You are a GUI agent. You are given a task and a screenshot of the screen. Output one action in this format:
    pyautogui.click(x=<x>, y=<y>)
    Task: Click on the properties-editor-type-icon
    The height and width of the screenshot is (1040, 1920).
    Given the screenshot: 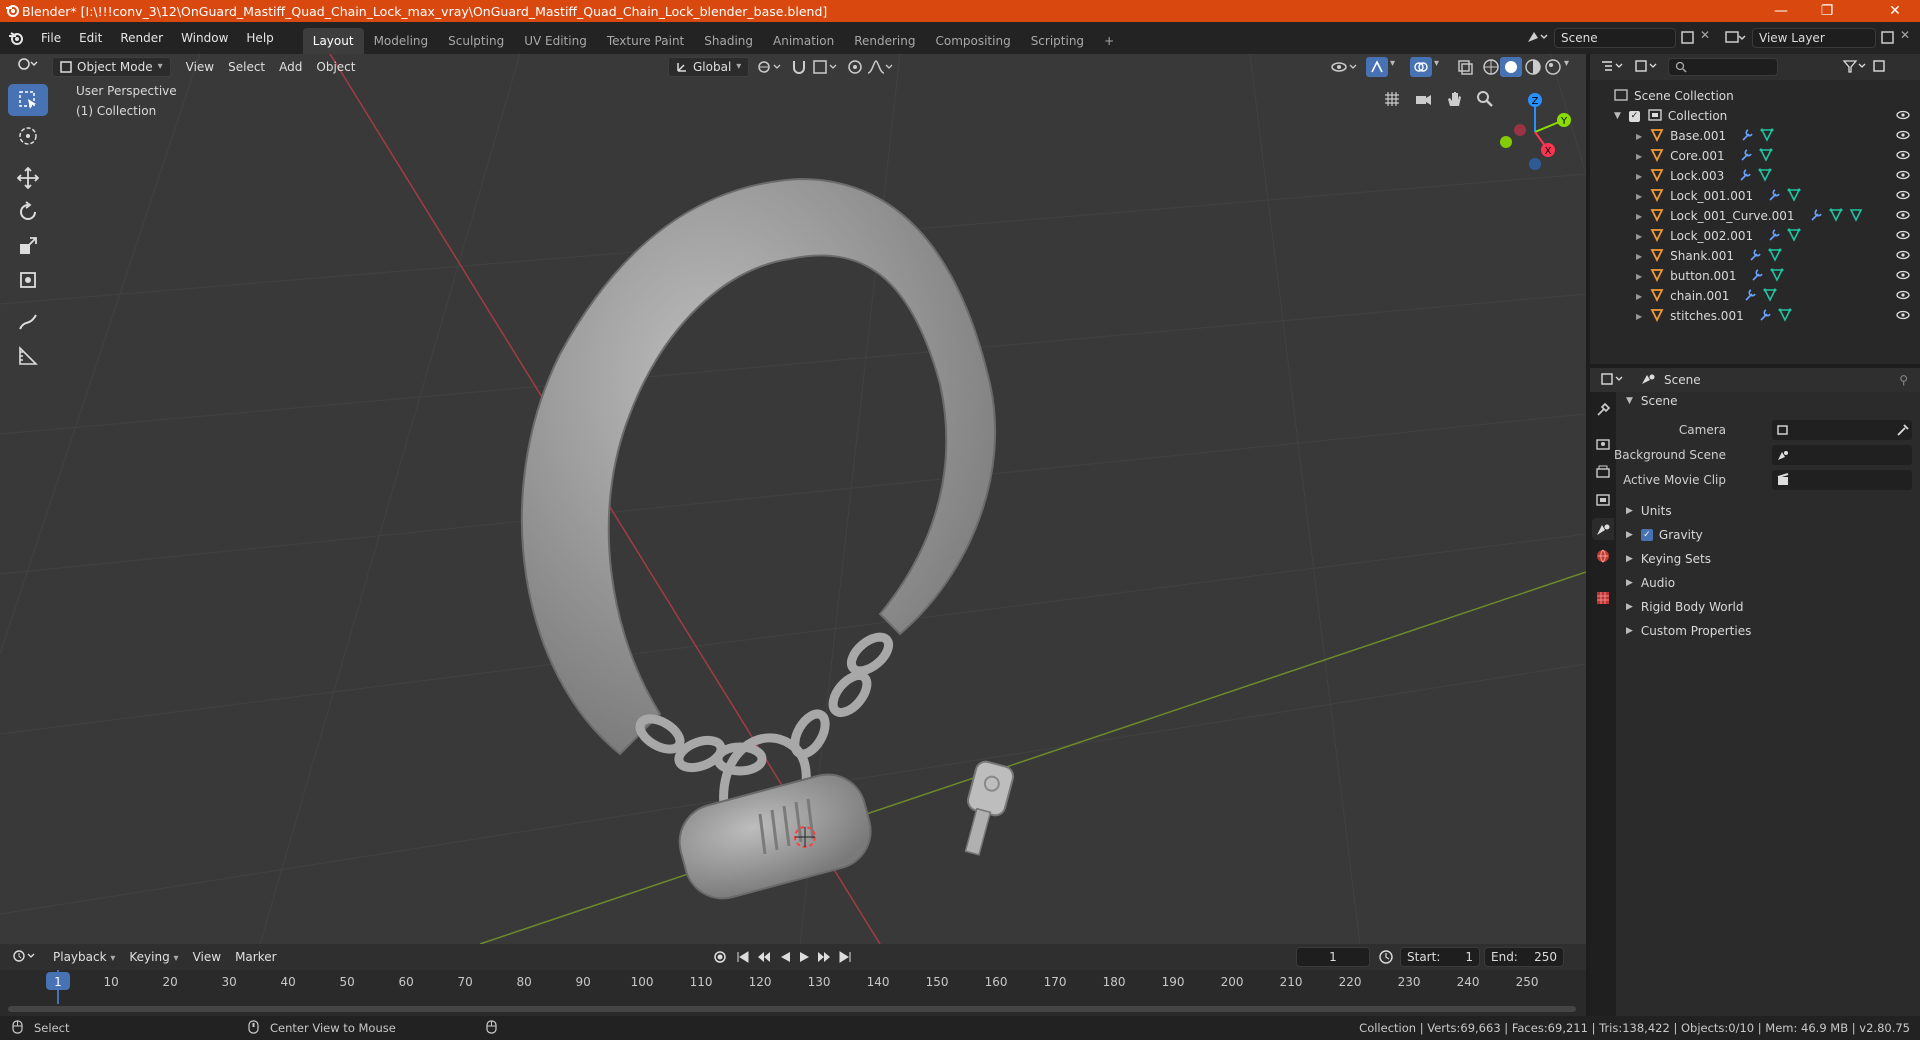 What is the action you would take?
    pyautogui.click(x=1613, y=380)
    